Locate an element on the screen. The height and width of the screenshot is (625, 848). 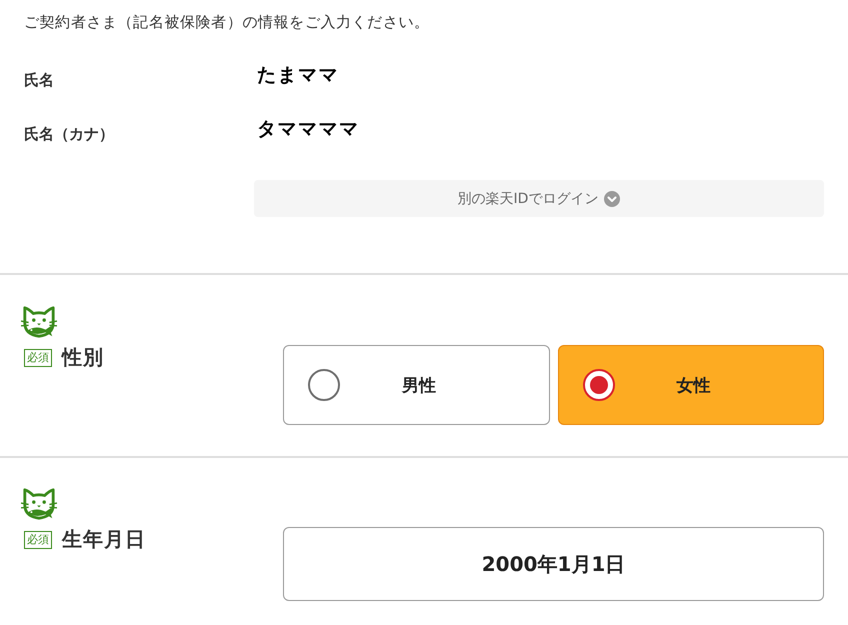
section-label: 生年月日 is located at coordinates (104, 539).